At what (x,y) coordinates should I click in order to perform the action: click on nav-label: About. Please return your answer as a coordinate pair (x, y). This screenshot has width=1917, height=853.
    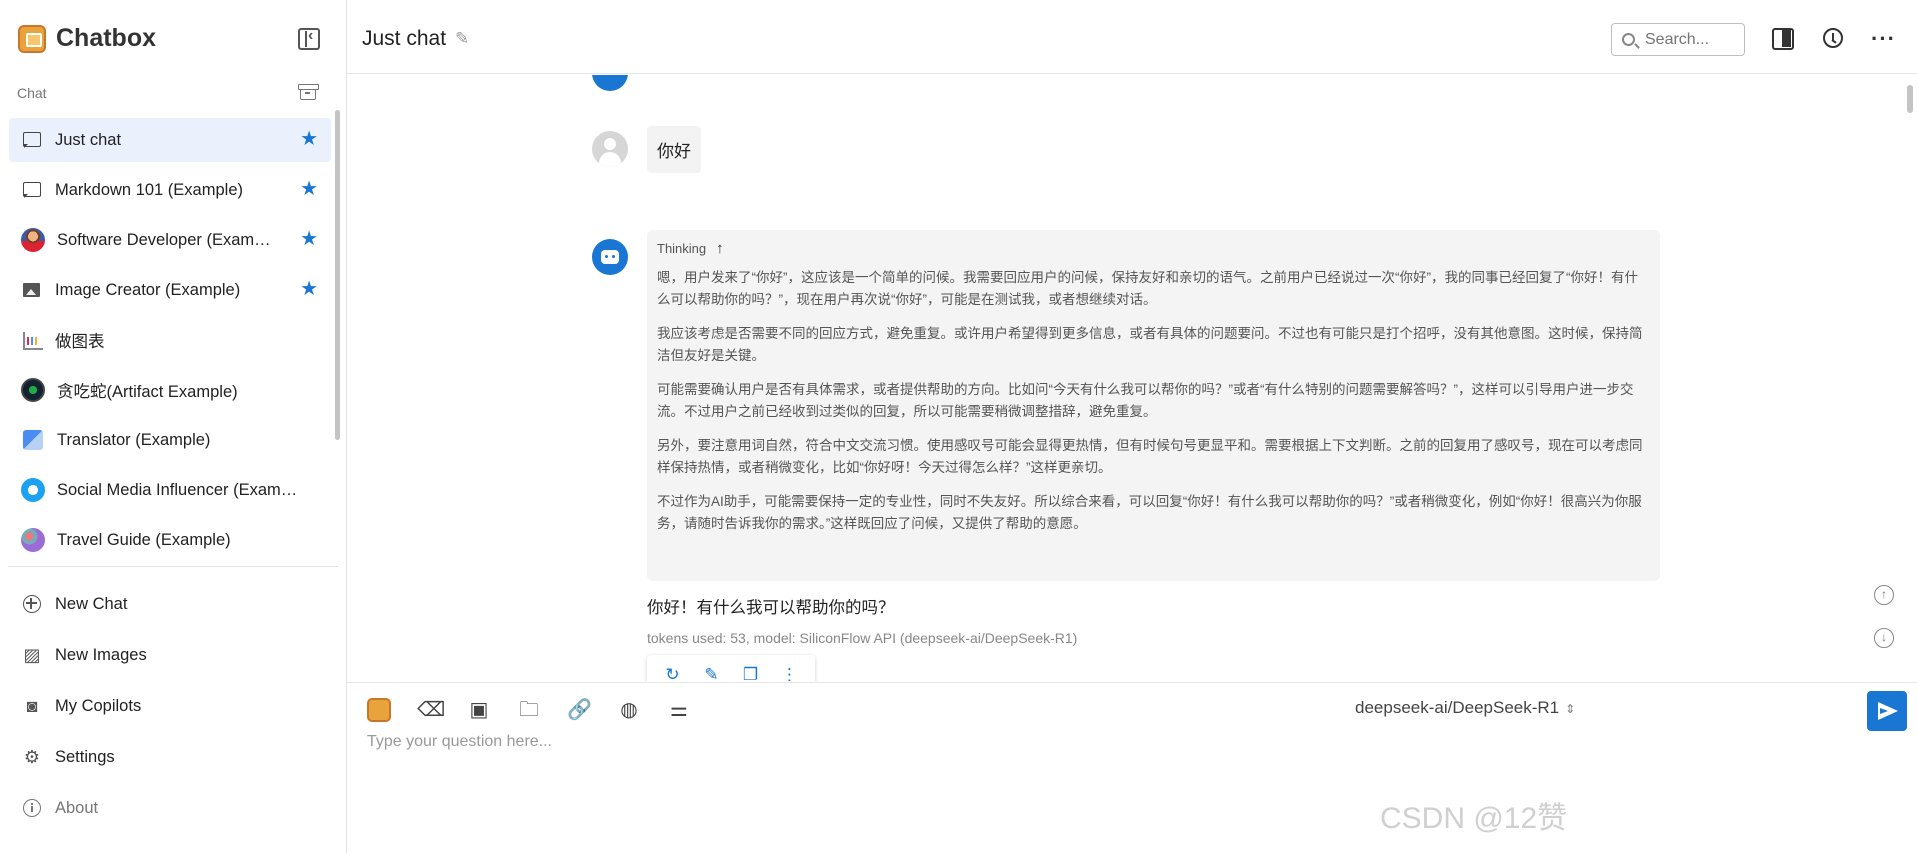
    Looking at the image, I should click on (77, 807).